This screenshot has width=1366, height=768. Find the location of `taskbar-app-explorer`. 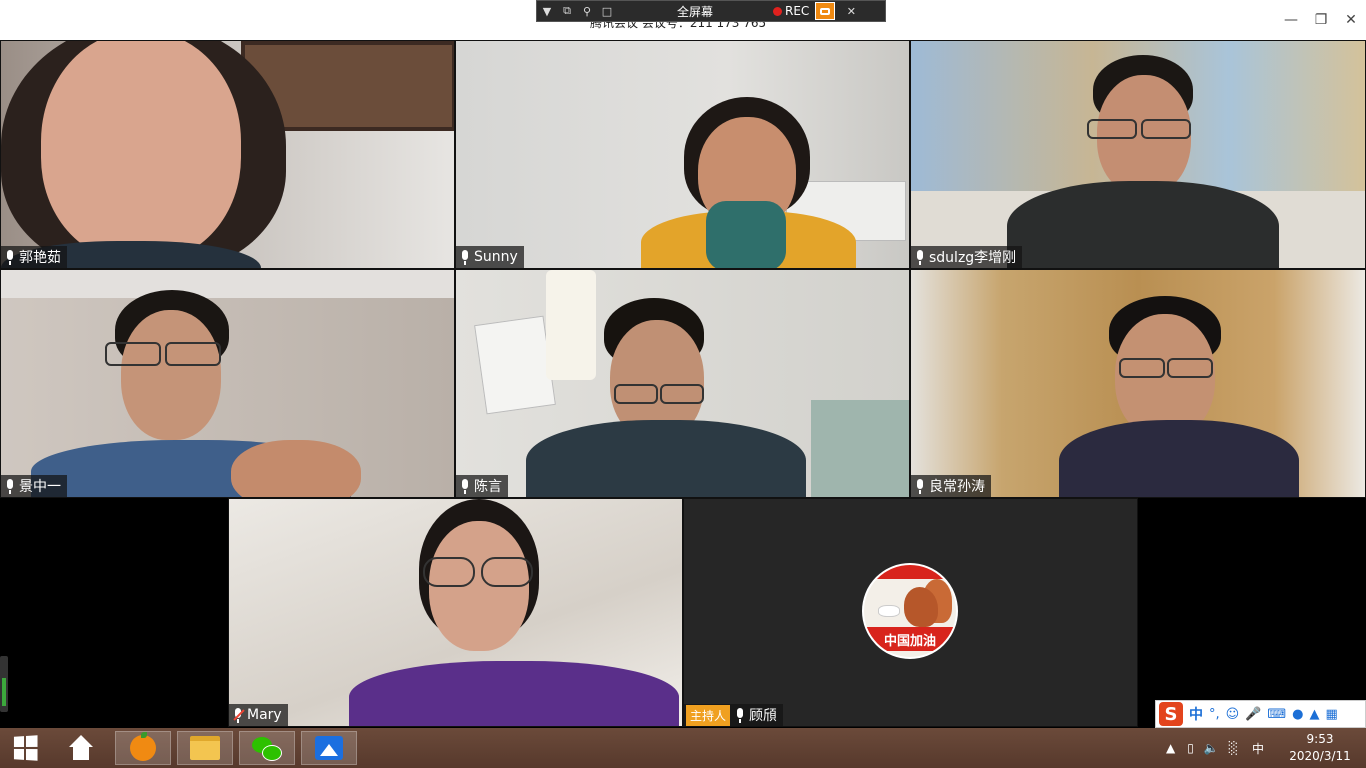

taskbar-app-explorer is located at coordinates (205, 748).